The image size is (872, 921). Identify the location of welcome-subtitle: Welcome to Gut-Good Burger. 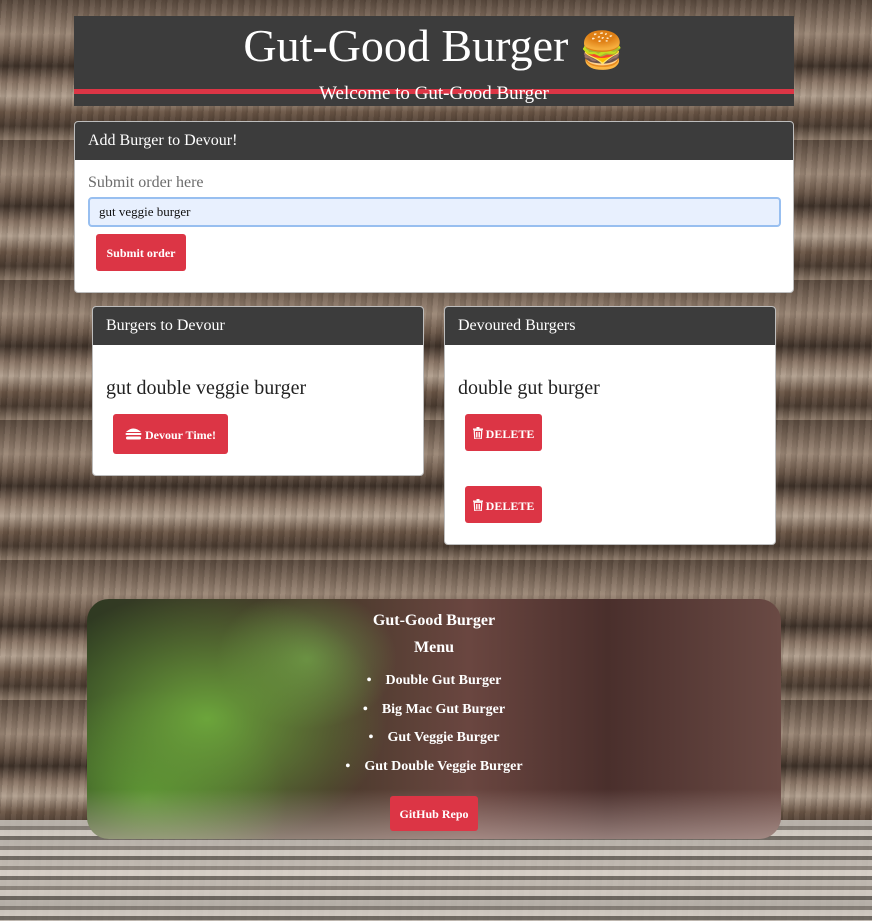
(434, 93).